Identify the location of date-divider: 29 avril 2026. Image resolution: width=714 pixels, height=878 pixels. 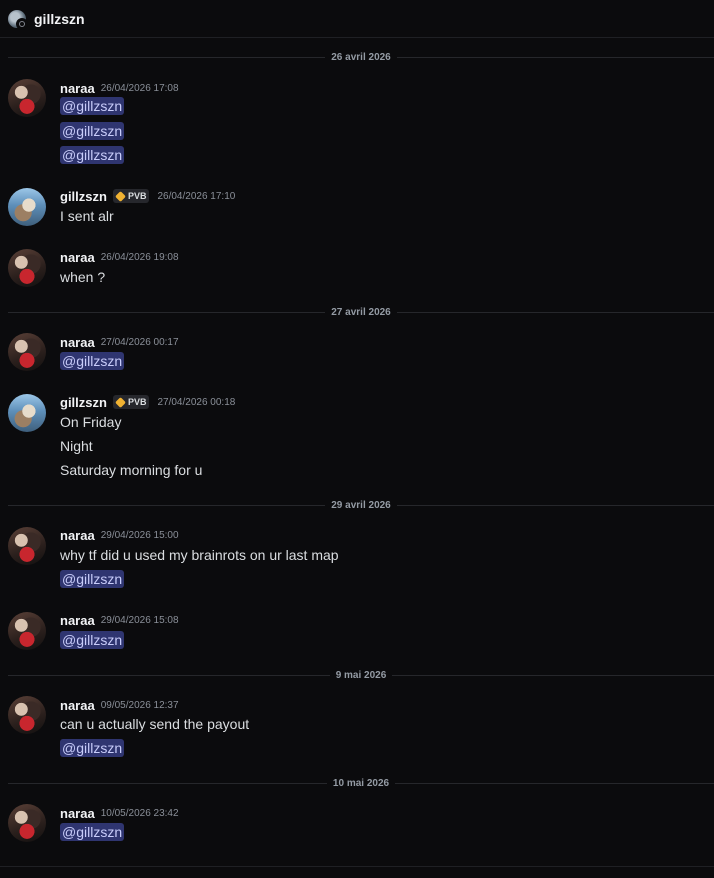
(361, 505).